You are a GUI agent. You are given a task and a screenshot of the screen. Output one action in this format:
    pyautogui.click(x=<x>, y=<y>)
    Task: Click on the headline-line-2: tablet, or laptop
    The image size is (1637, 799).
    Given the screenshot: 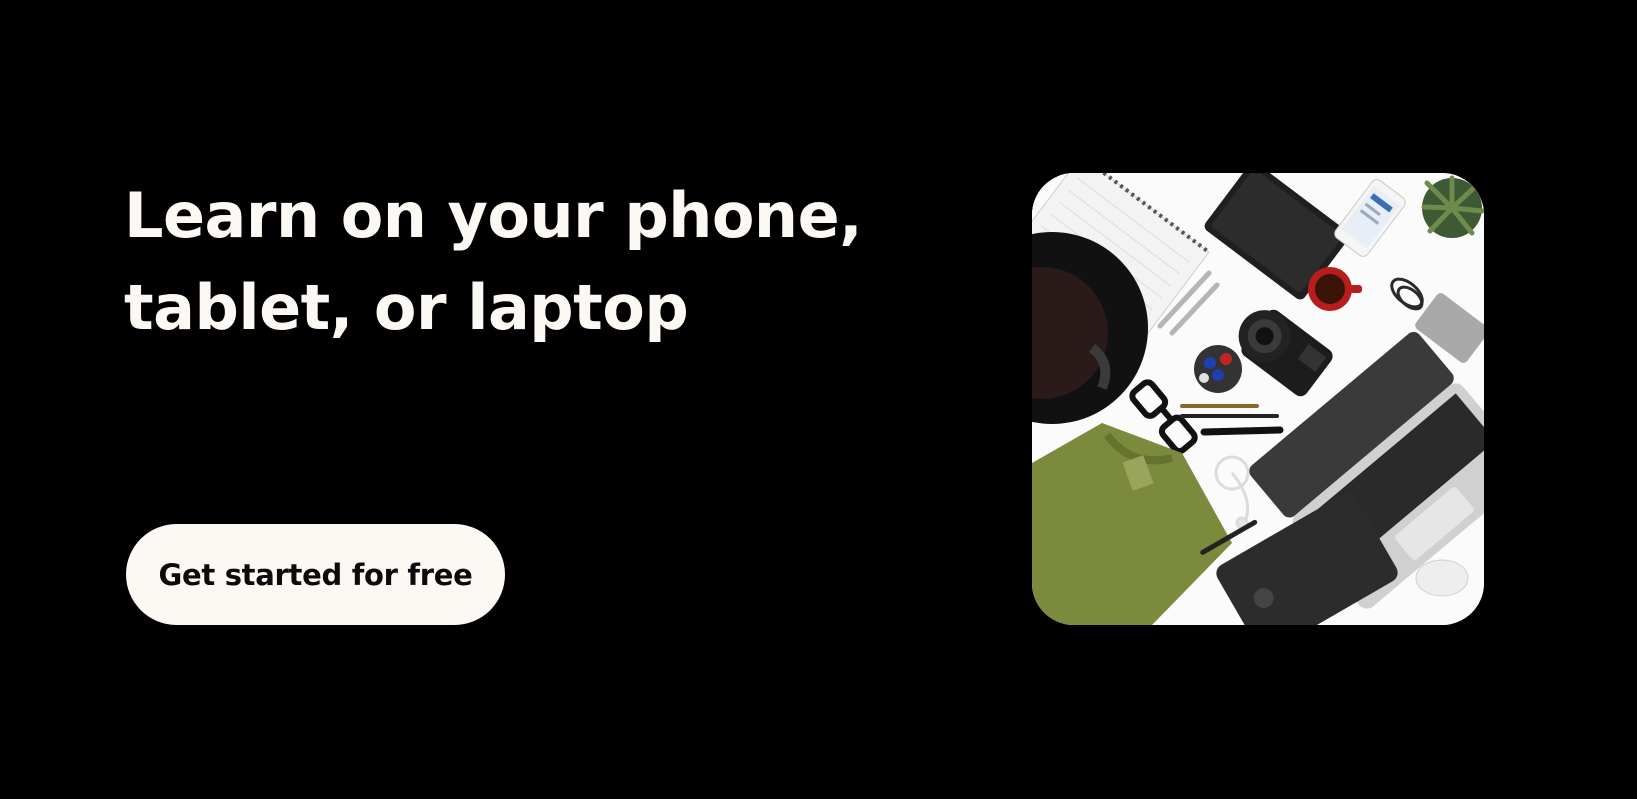 What is the action you would take?
    pyautogui.click(x=406, y=307)
    